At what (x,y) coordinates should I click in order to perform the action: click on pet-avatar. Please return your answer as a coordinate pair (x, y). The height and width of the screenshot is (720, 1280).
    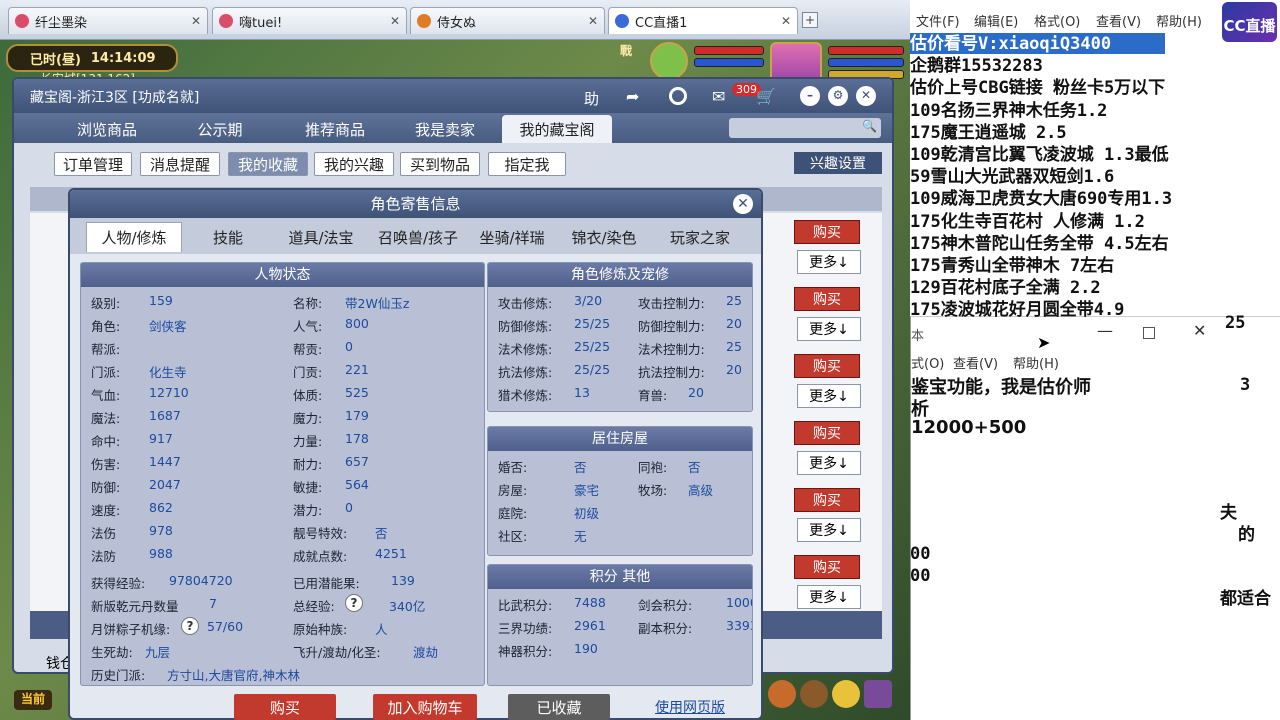
    Looking at the image, I should click on (669, 61).